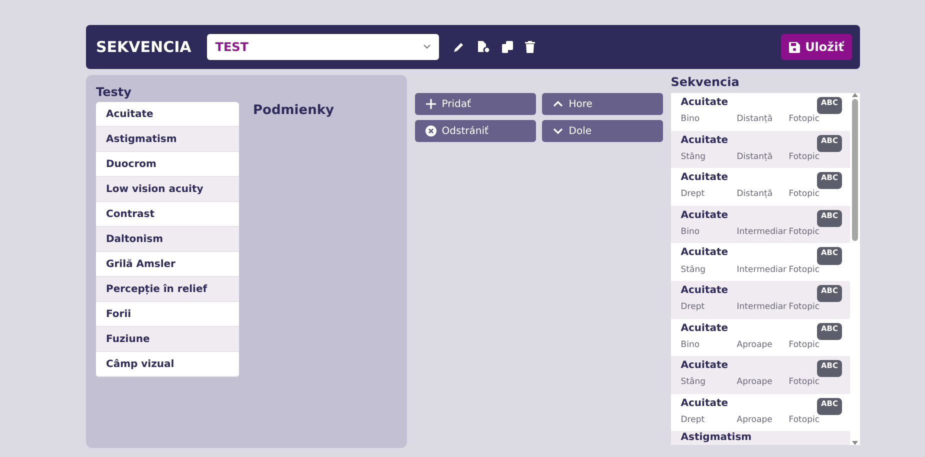 Image resolution: width=925 pixels, height=457 pixels. I want to click on file-gear-icon, so click(483, 47).